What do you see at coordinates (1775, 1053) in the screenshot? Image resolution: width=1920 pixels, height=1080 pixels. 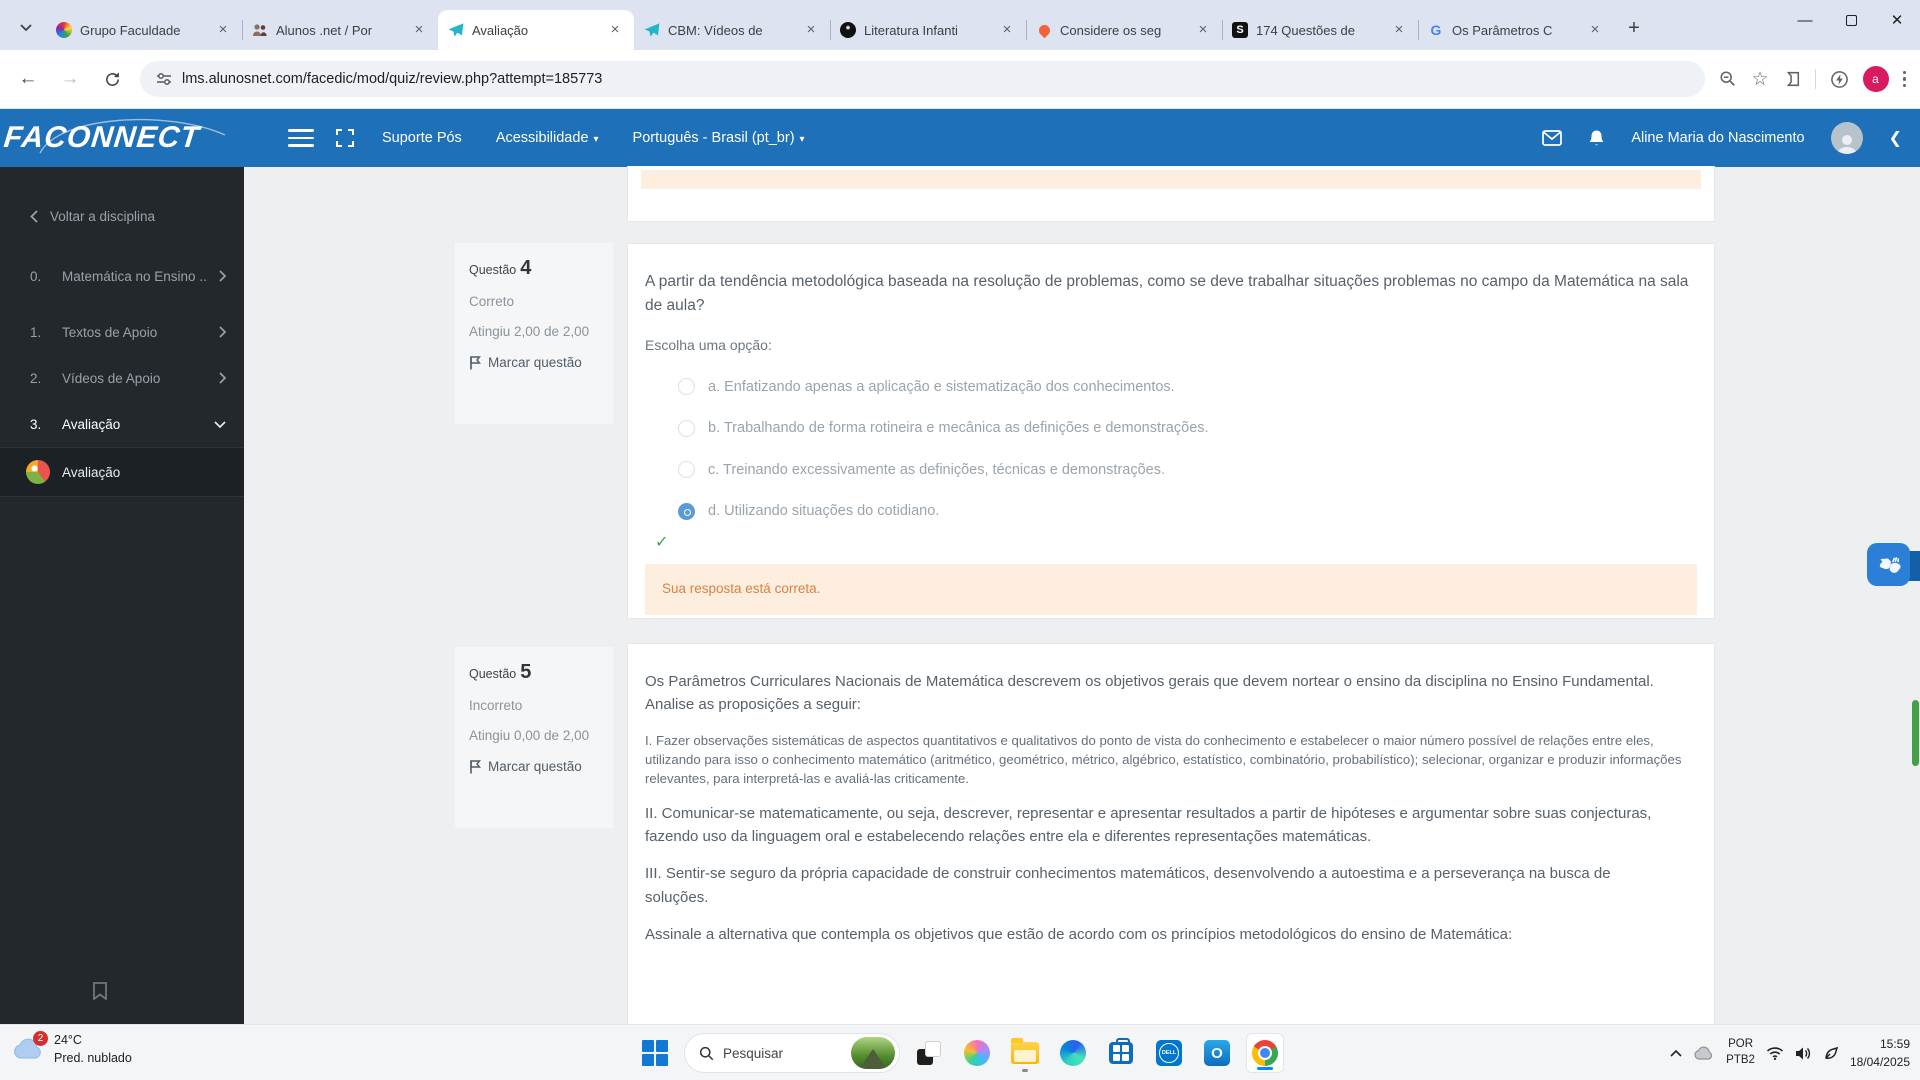 I see `wifi-icon` at bounding box center [1775, 1053].